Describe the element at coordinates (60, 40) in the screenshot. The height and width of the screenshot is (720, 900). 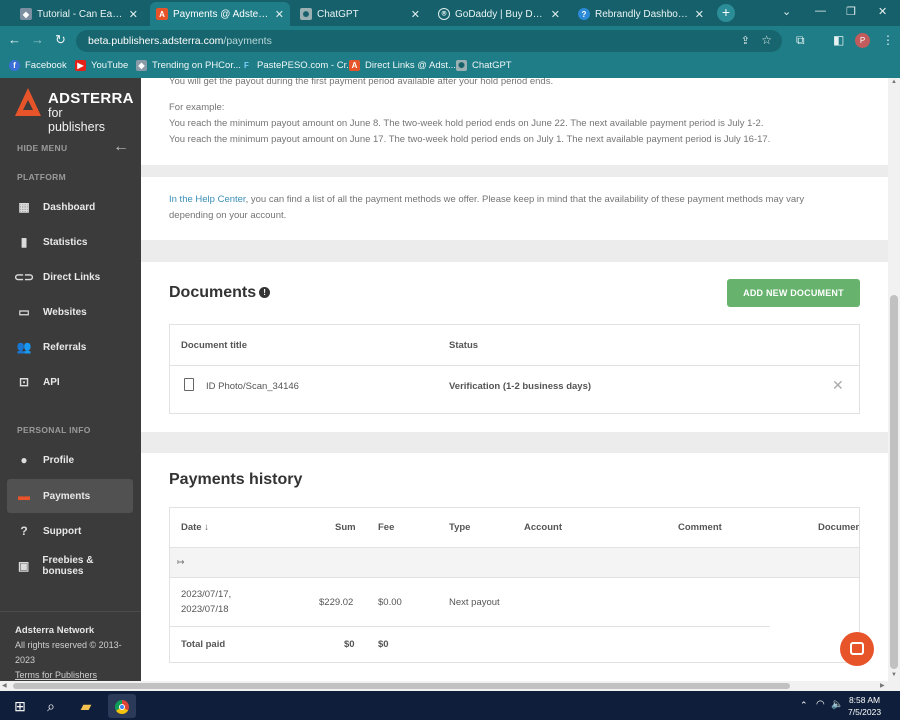
I see `reload-icon: ↻` at that location.